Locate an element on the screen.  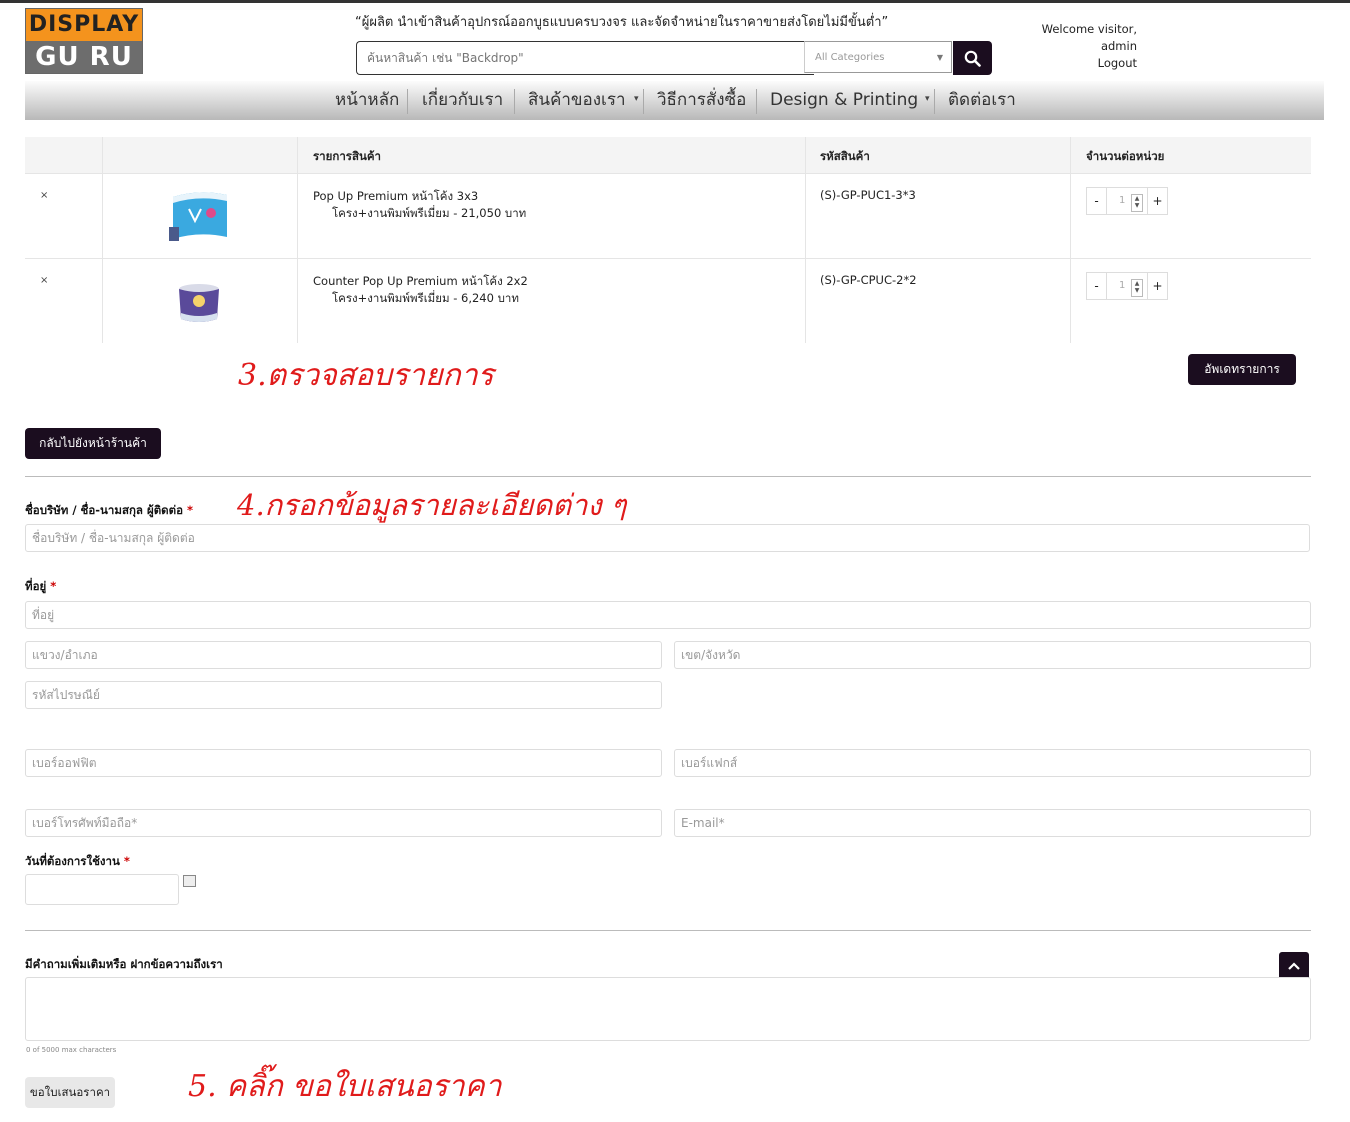
user-panel: Welcome visitor, admin Logout is located at coordinates (1073, 46).